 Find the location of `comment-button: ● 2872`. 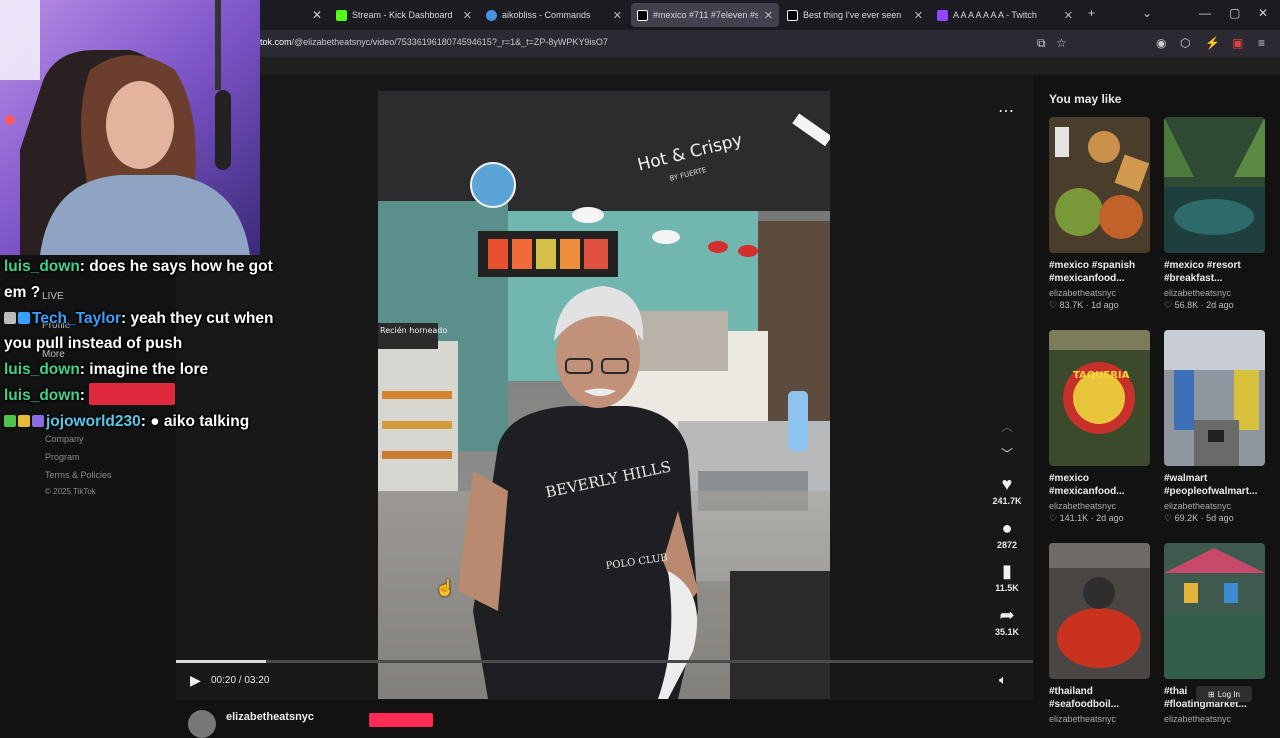

comment-button: ● 2872 is located at coordinates (1007, 534).